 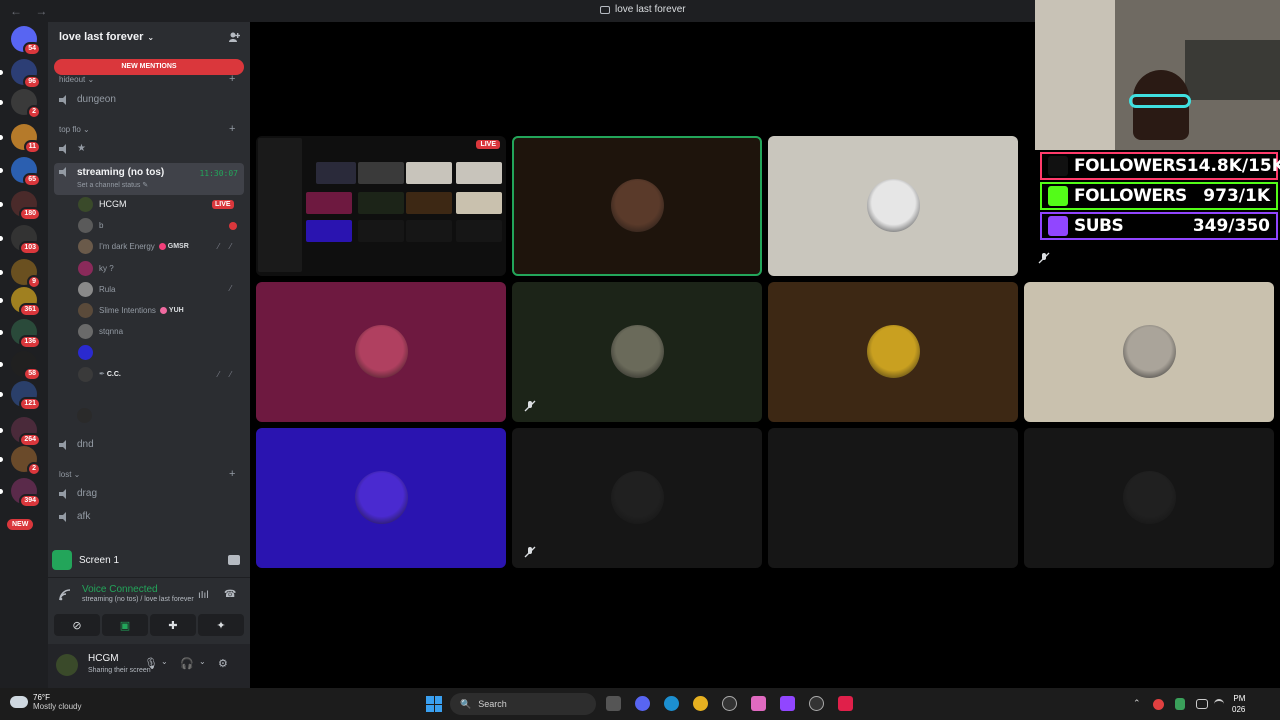 What do you see at coordinates (161, 589) in the screenshot?
I see `voice-connected-label: Voice Connected` at bounding box center [161, 589].